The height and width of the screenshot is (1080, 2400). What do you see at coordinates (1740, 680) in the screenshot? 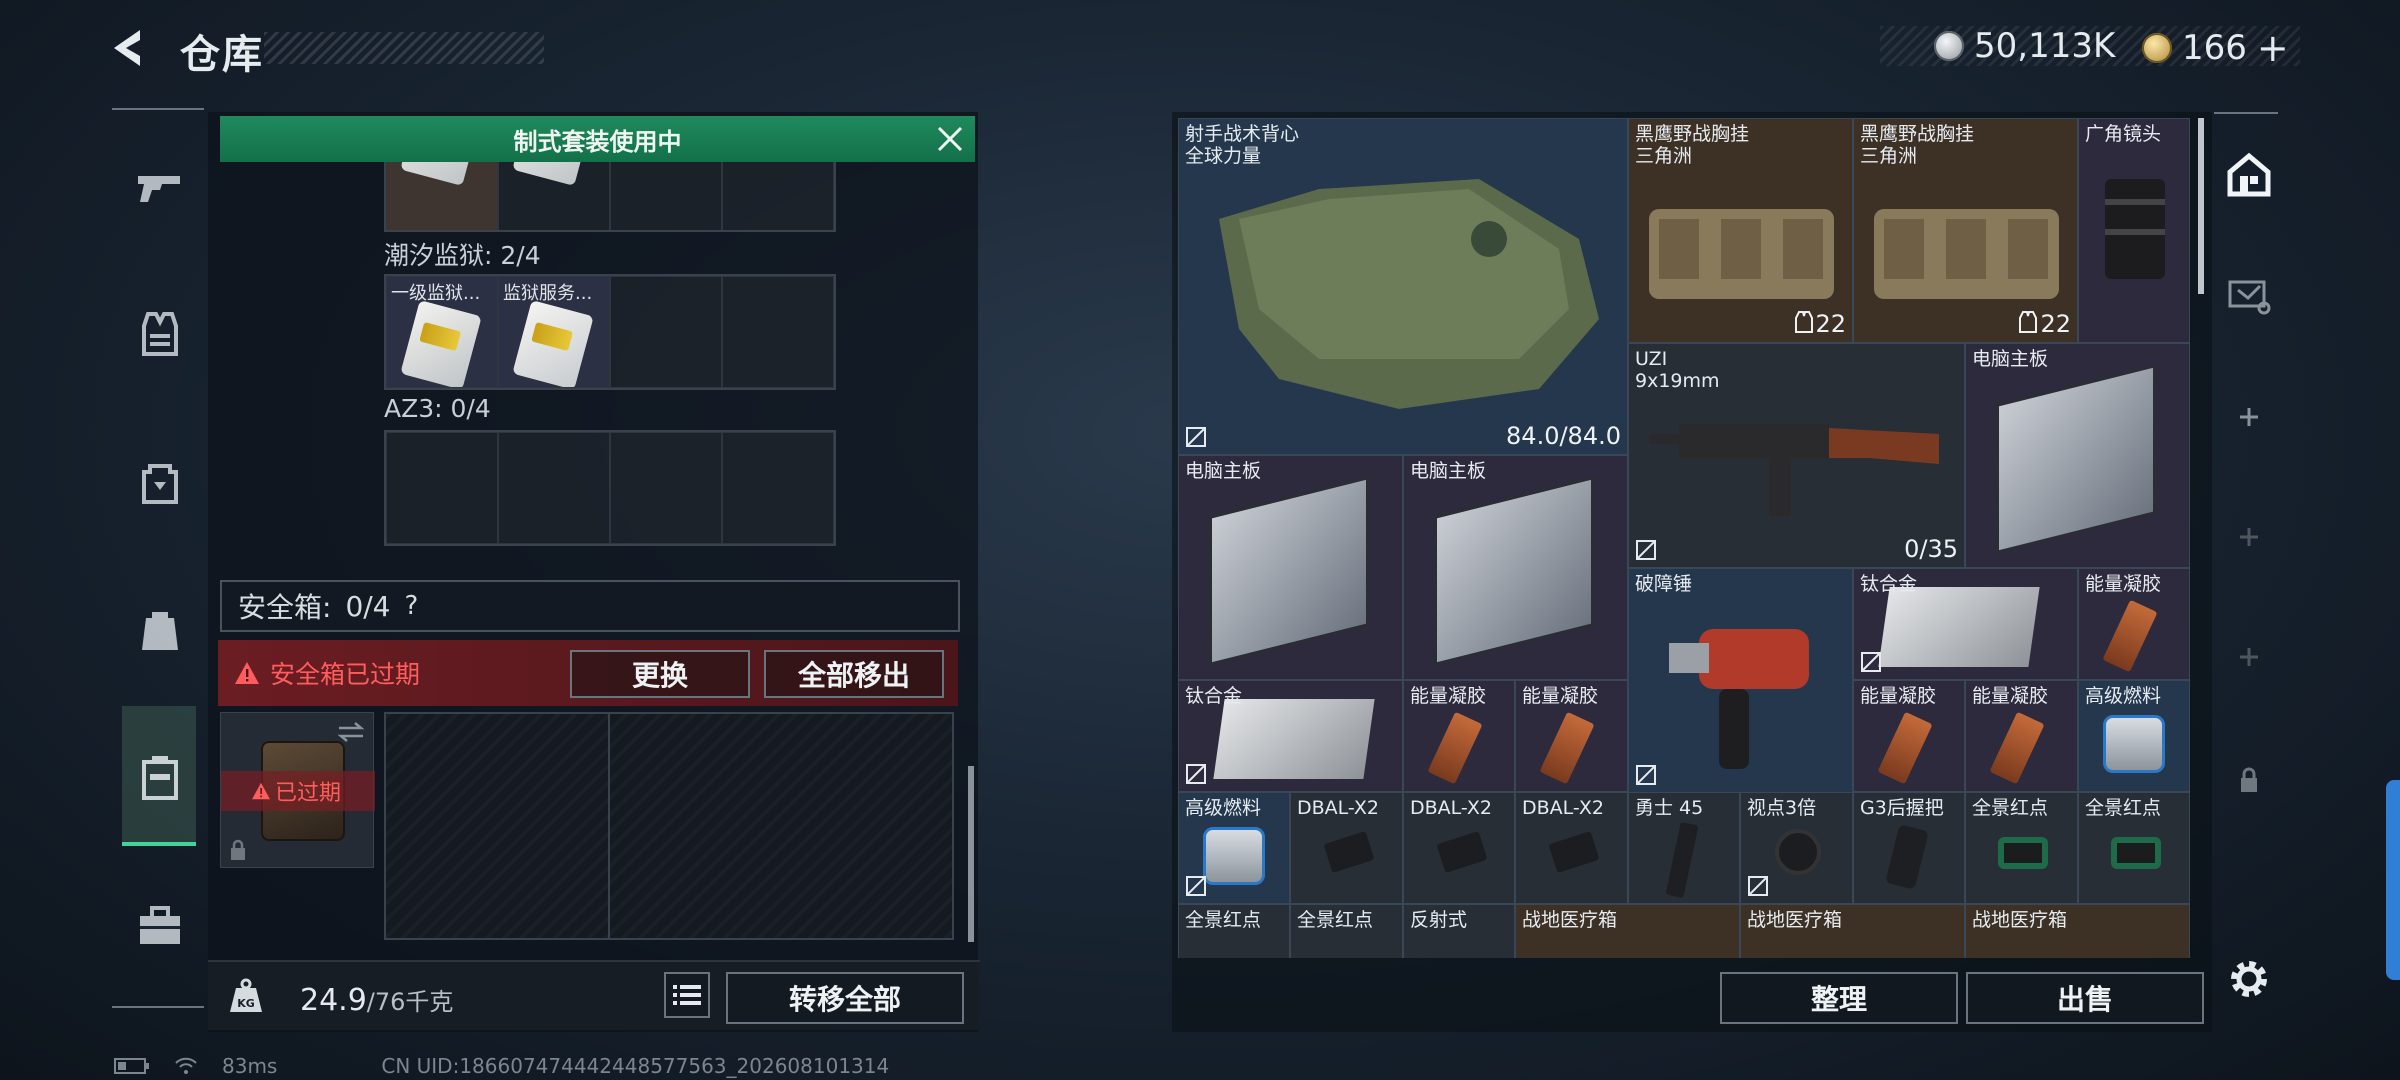
I see `storage-item-breach-hammer: 破障锤` at bounding box center [1740, 680].